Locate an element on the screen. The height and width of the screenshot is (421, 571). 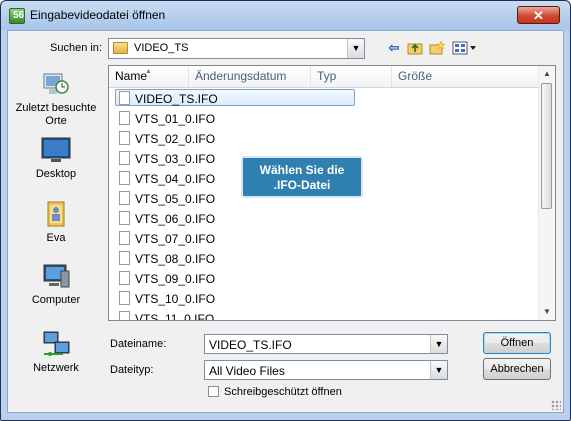
file-row: VTS_02_0.IFO is located at coordinates (235, 138).